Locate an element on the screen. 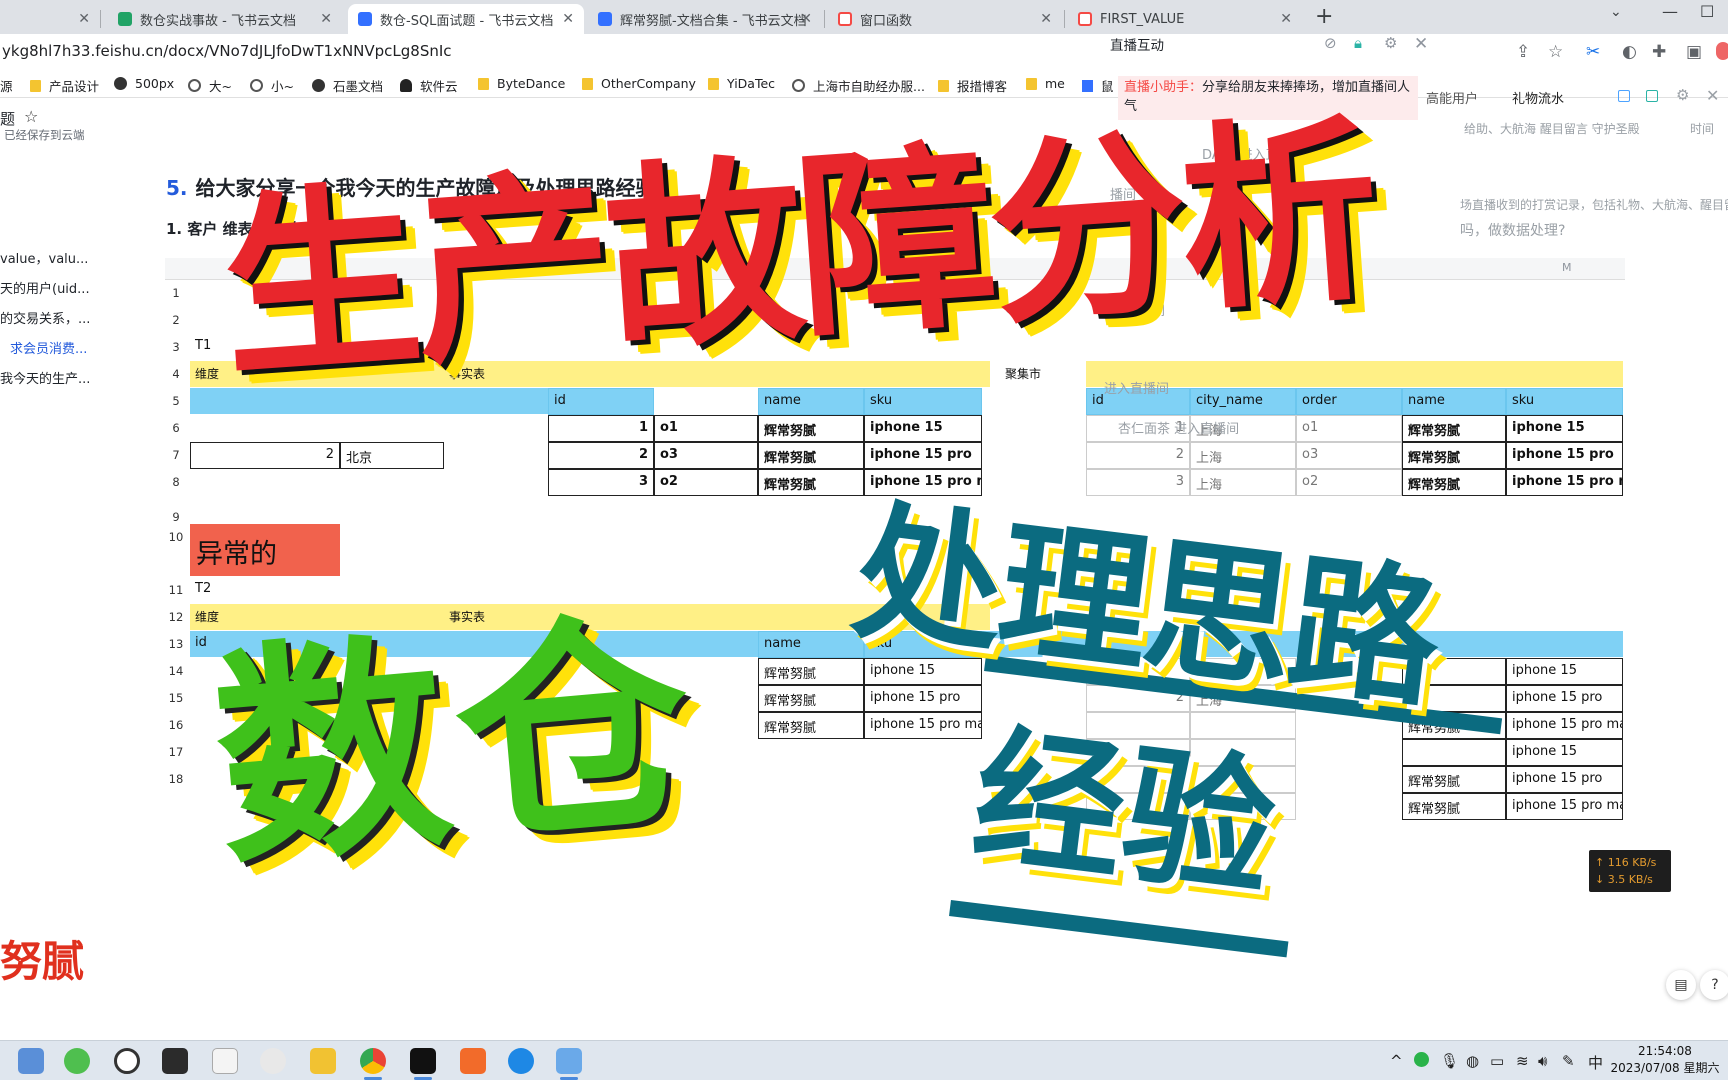 The width and height of the screenshot is (1728, 1080). column-header: sku is located at coordinates (1564, 401).